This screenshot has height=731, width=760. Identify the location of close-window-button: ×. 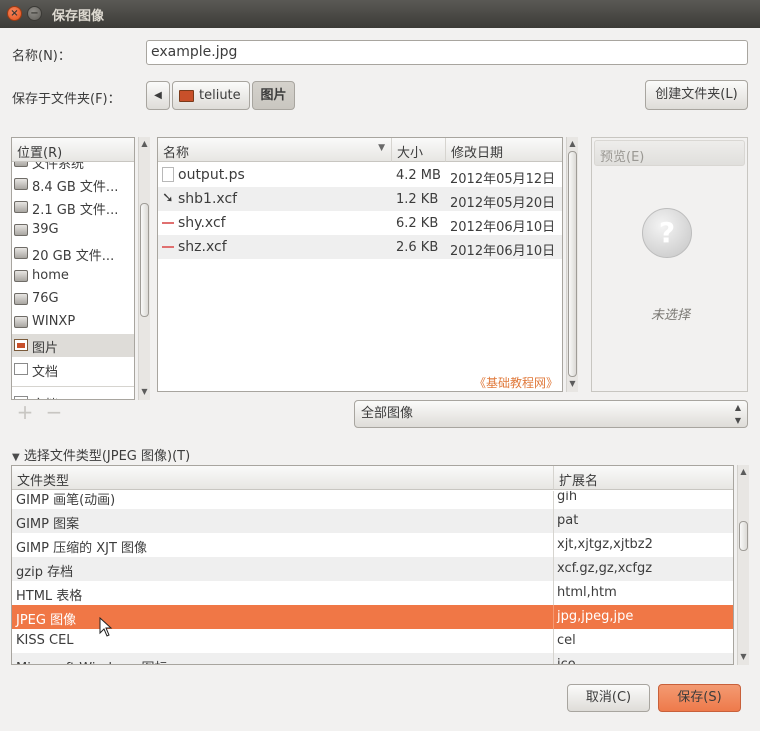
(14, 13).